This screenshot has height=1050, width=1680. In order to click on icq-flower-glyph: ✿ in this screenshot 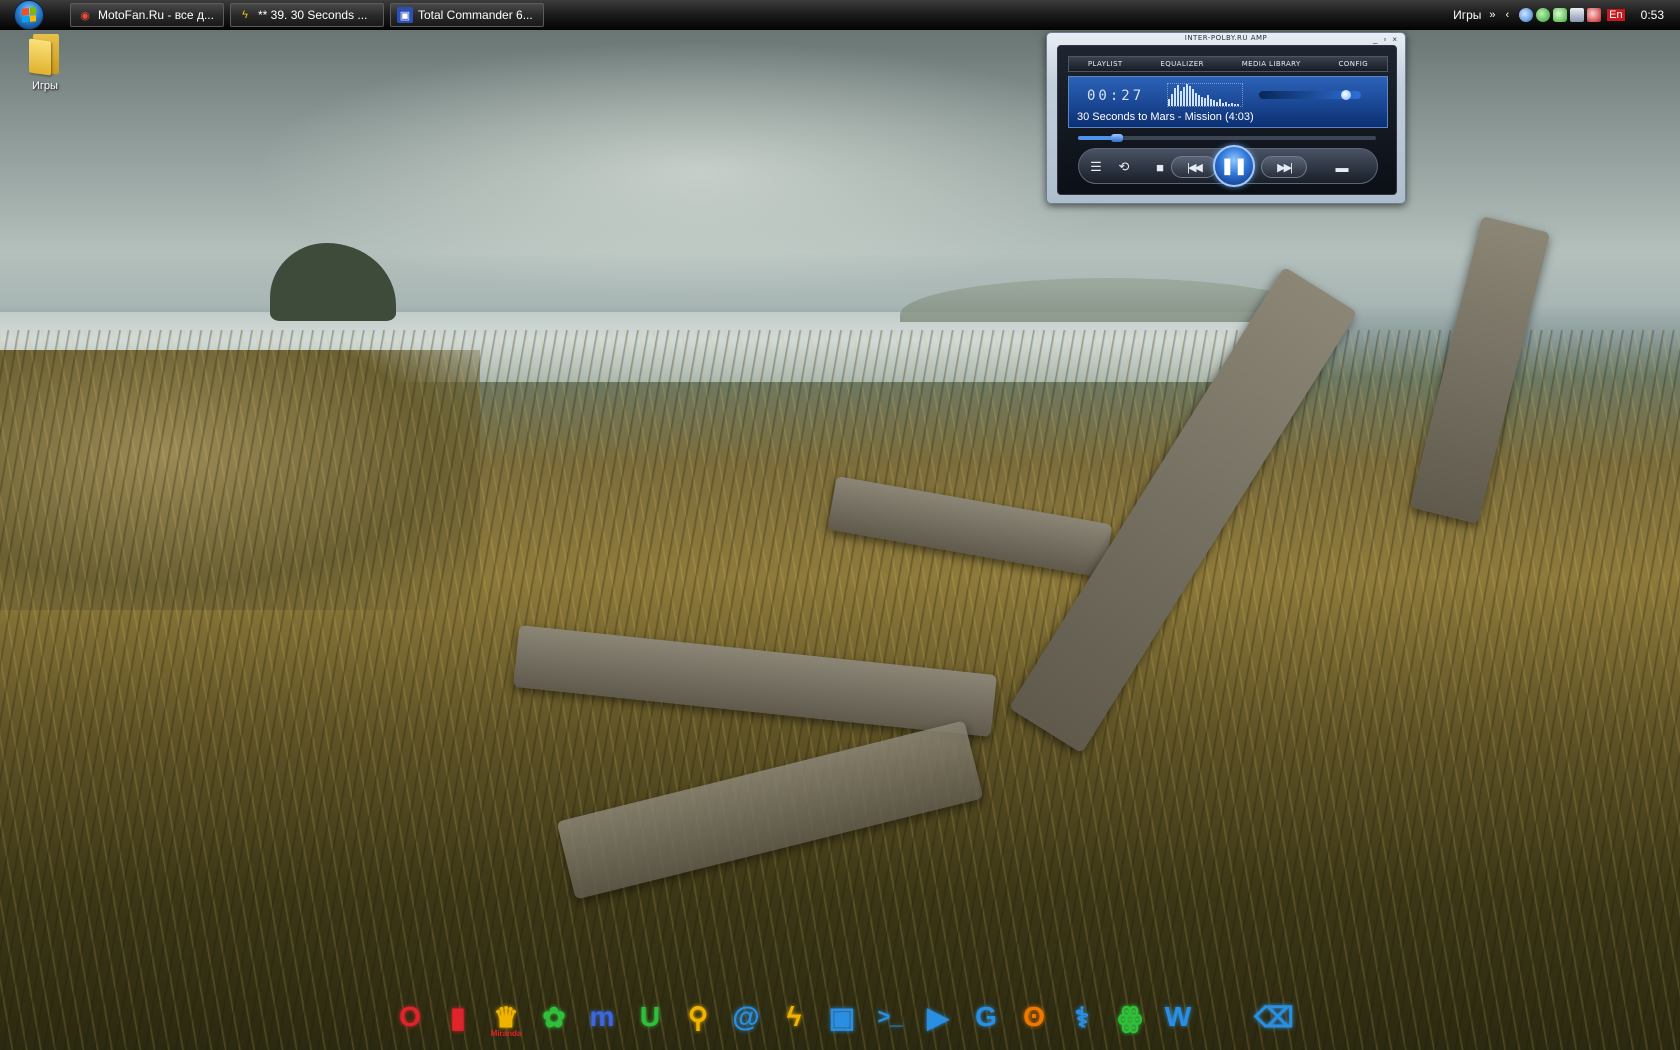, I will do `click(554, 1017)`.